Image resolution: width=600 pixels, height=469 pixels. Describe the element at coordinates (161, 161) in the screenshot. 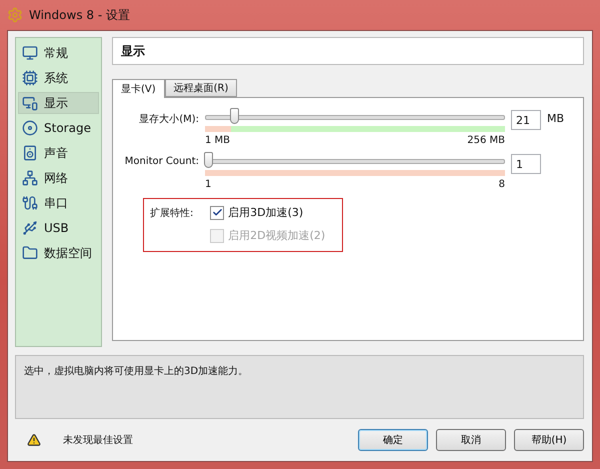

I see `slider-label: Monitor Count:` at that location.